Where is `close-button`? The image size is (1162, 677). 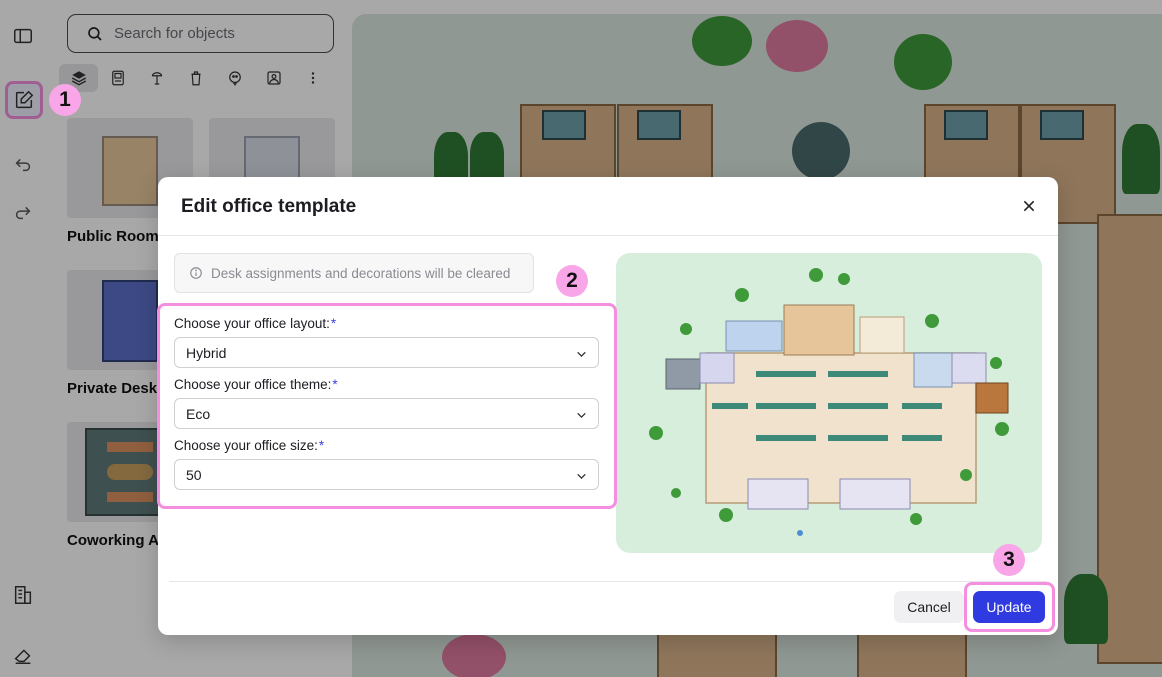
close-button is located at coordinates (1029, 206).